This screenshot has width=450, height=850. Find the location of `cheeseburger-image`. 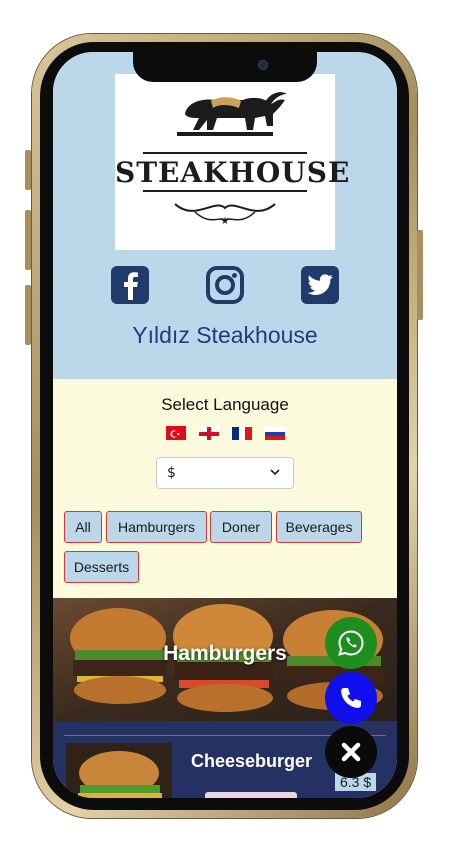

cheeseburger-image is located at coordinates (119, 770).